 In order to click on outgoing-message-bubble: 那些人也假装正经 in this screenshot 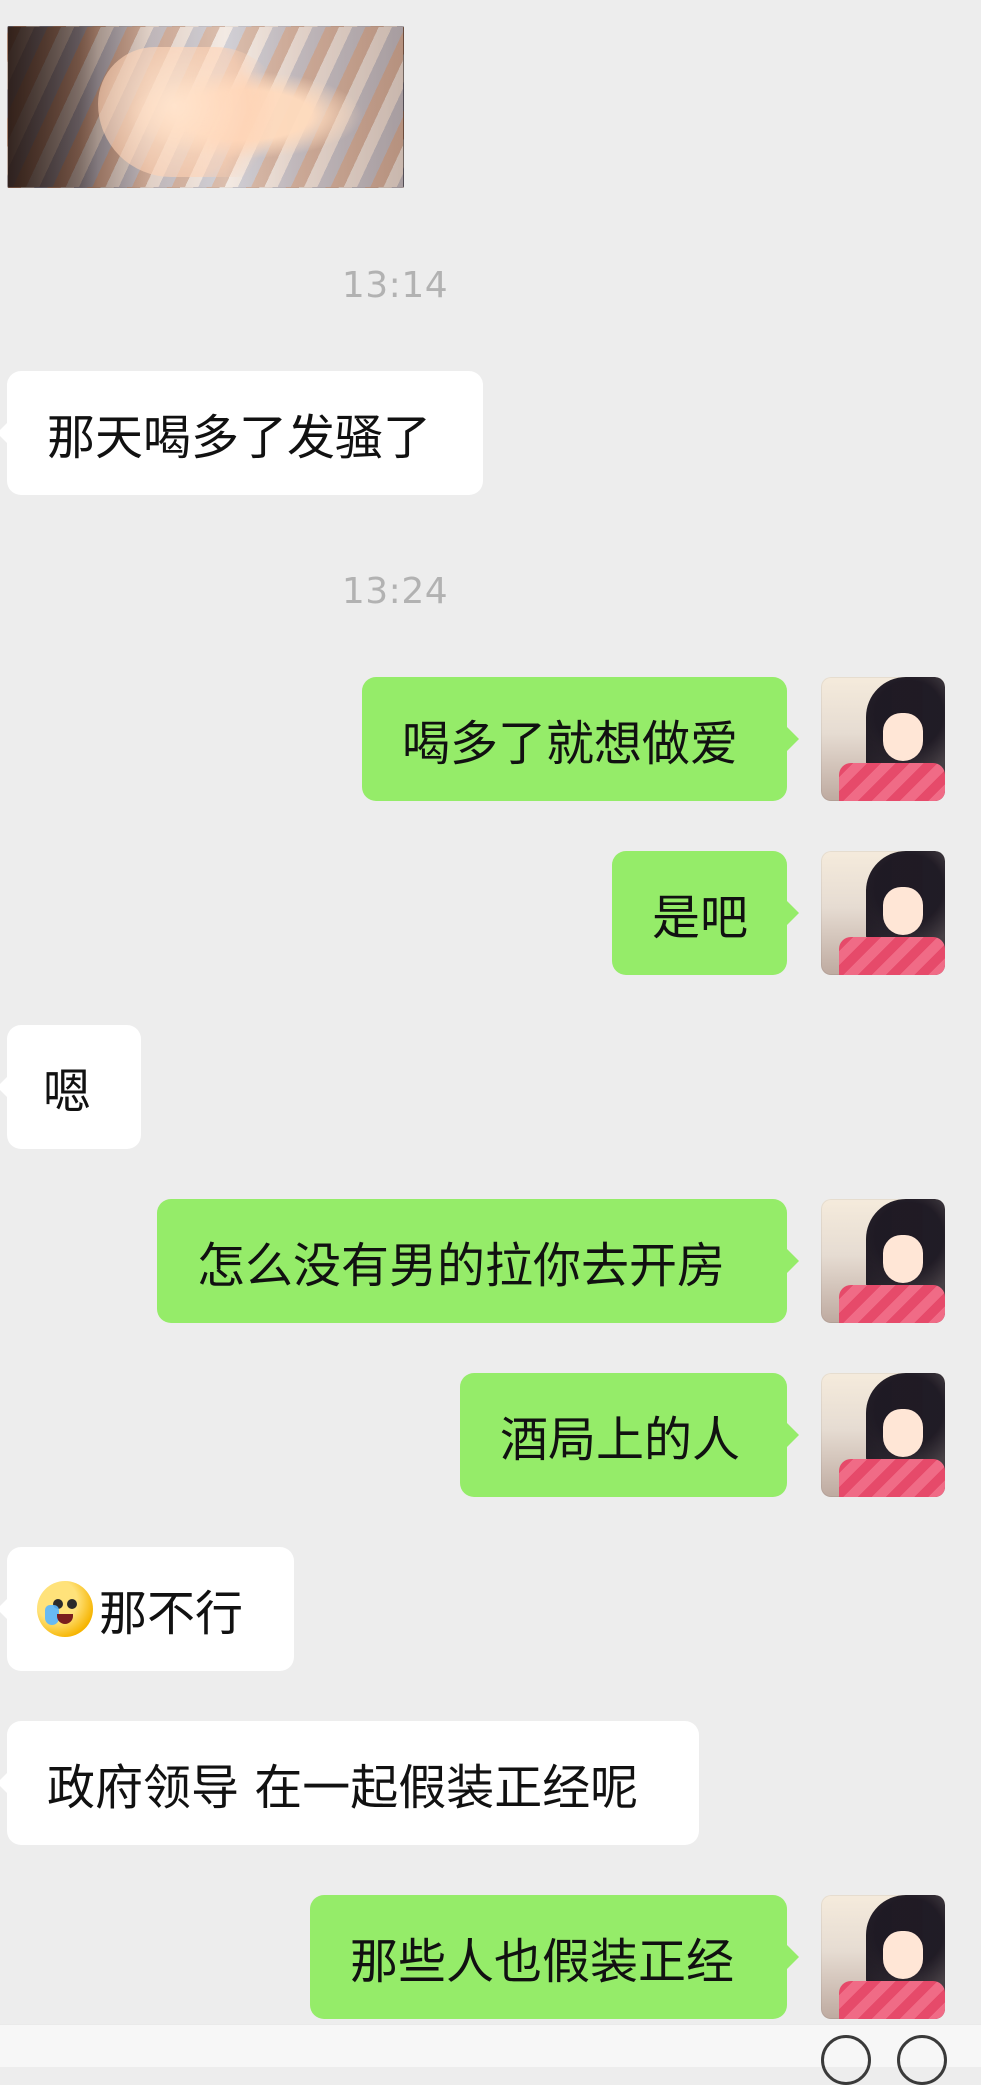, I will do `click(548, 1957)`.